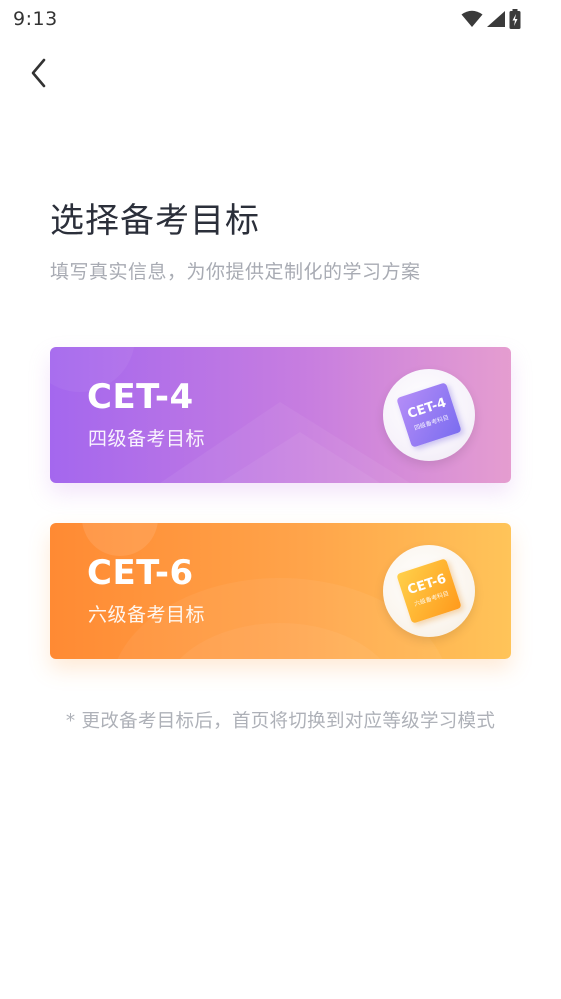  I want to click on cet4-subtitle: 四级备考目标, so click(147, 439).